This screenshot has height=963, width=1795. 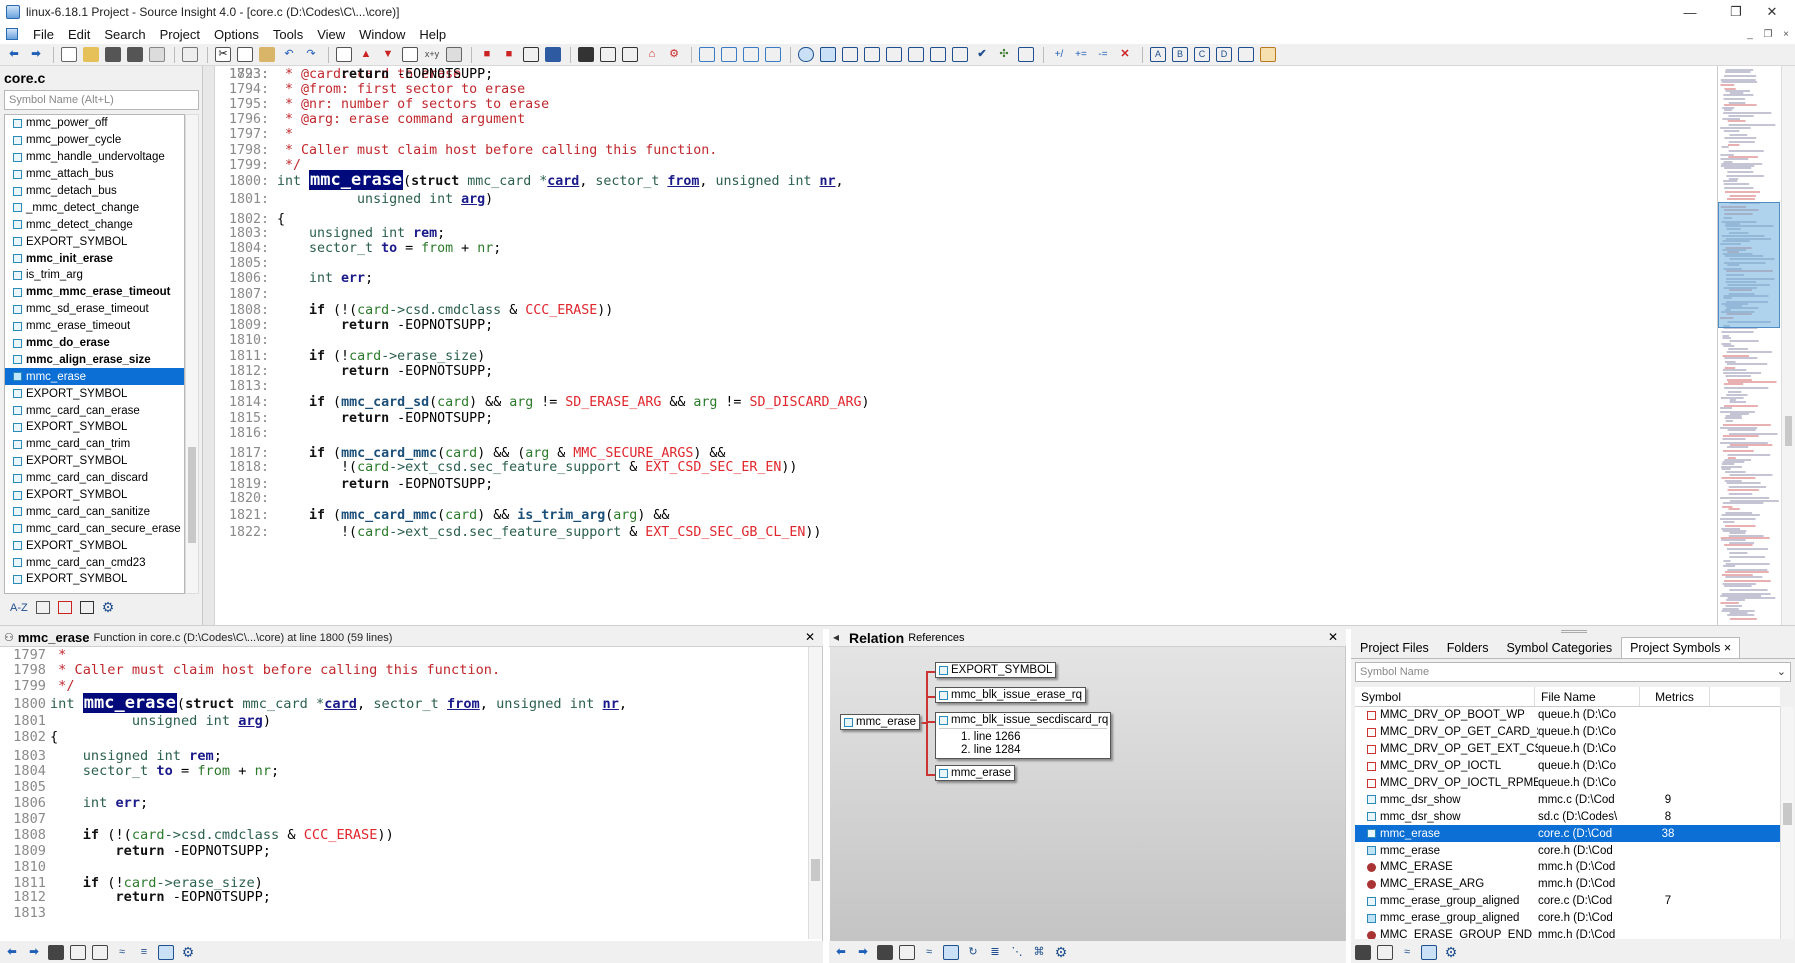 What do you see at coordinates (1690, 12) in the screenshot?
I see `minimize-button: —` at bounding box center [1690, 12].